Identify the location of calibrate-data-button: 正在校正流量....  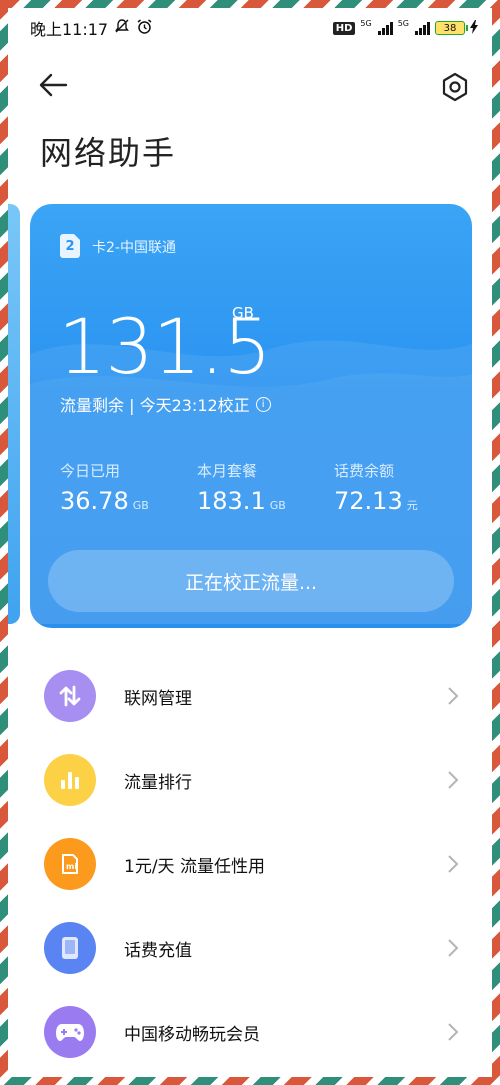
(251, 581).